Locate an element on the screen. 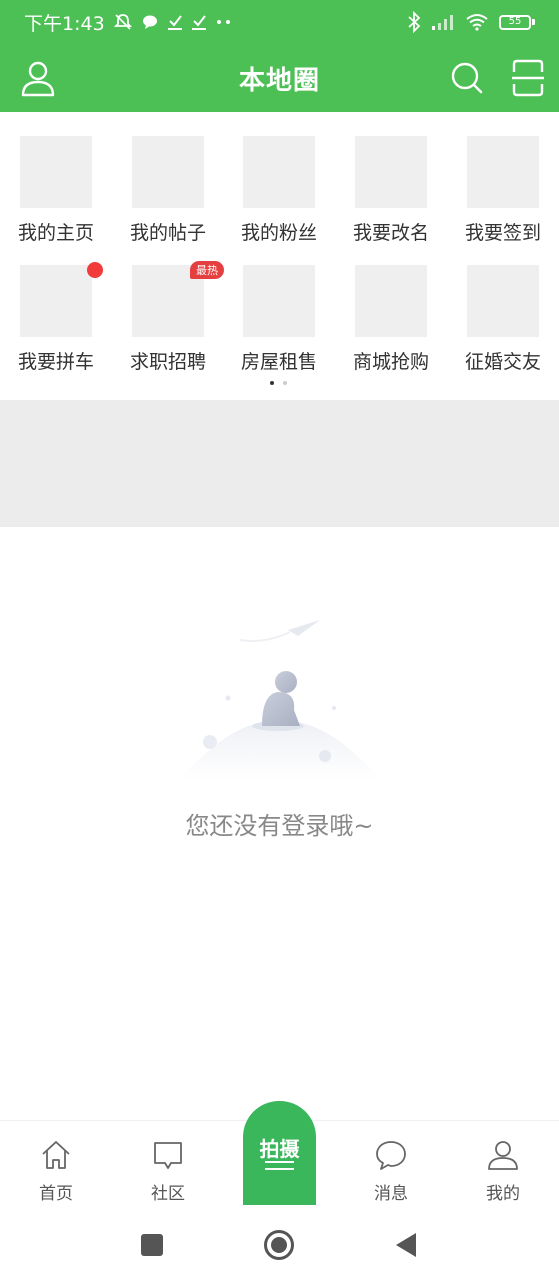 The width and height of the screenshot is (559, 1280). battery-tip is located at coordinates (533, 22).